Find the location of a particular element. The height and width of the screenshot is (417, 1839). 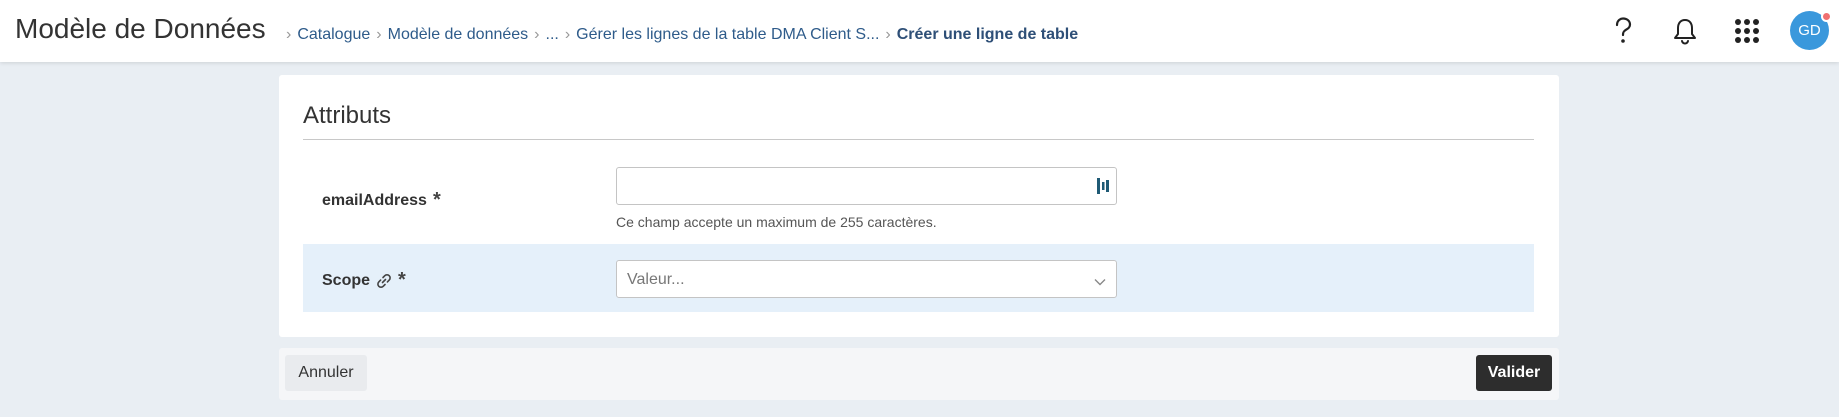

notification-dot is located at coordinates (1826, 16).